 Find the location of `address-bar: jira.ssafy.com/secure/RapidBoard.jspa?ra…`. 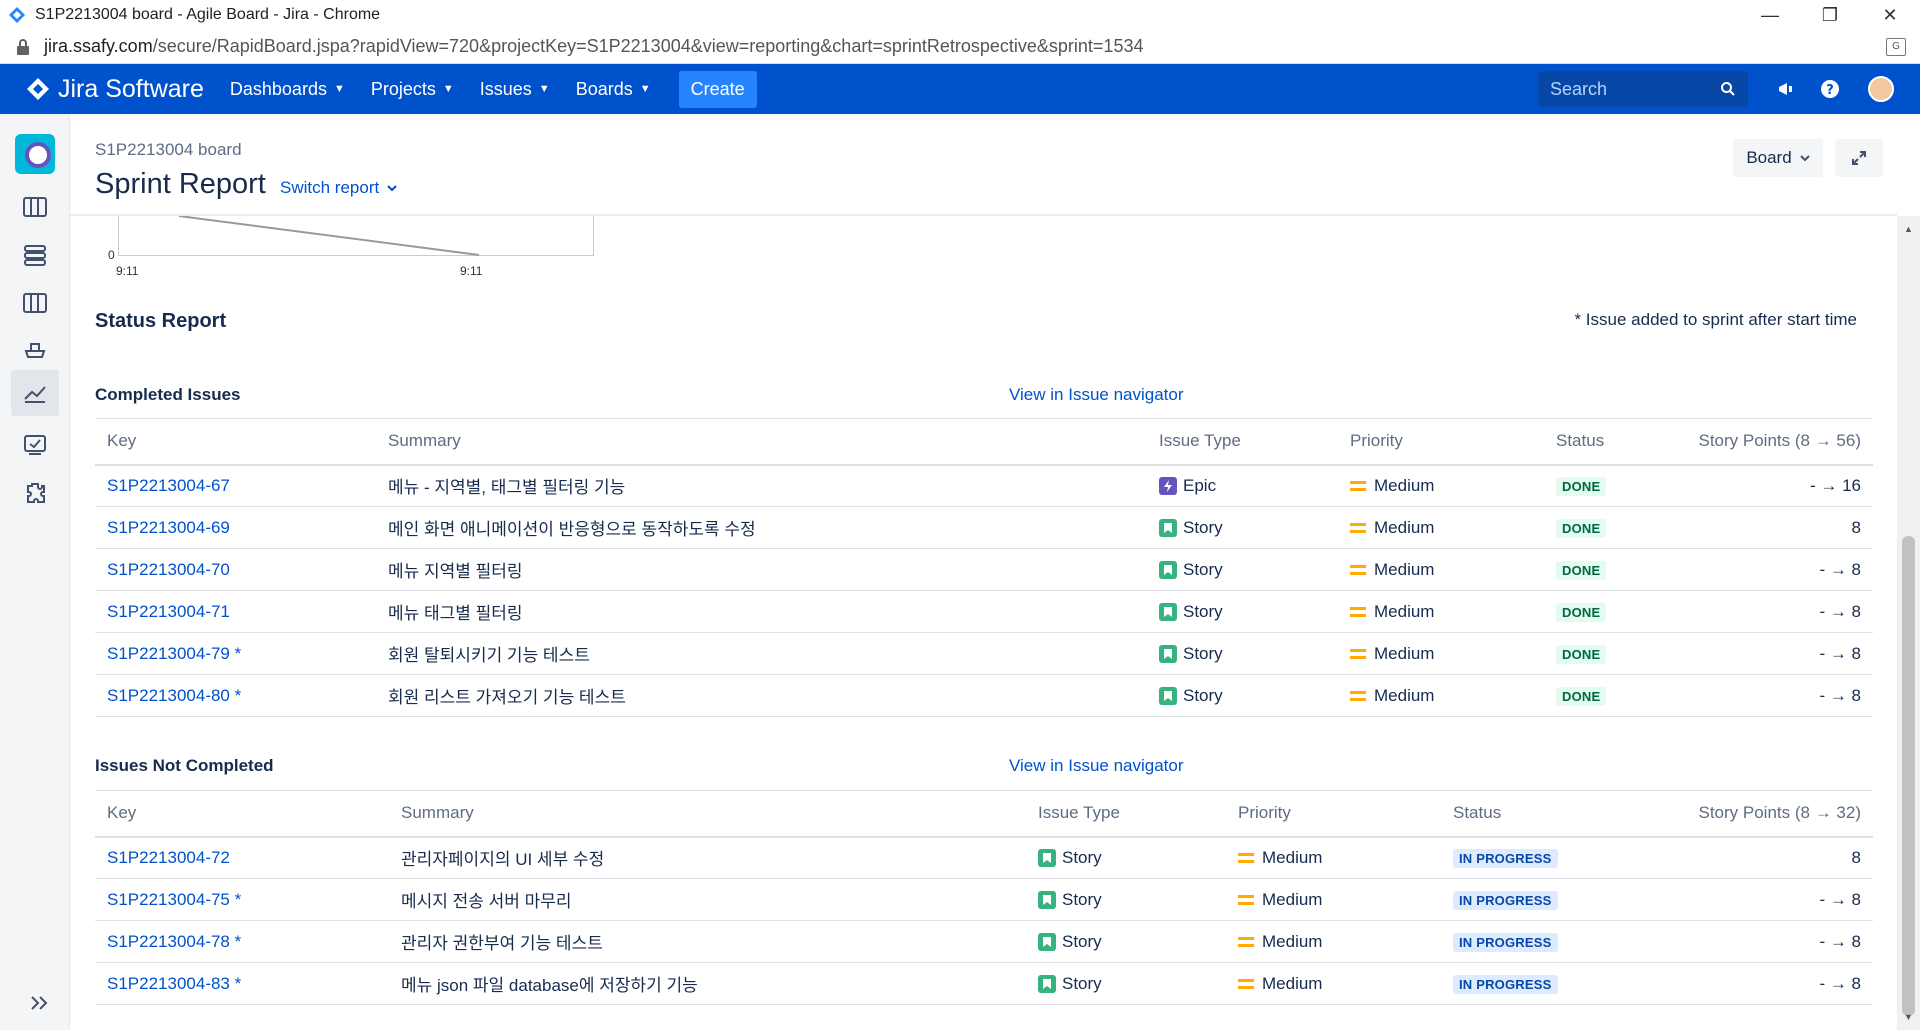

address-bar: jira.ssafy.com/secure/RapidBoard.jspa?ra… is located at coordinates (960, 47).